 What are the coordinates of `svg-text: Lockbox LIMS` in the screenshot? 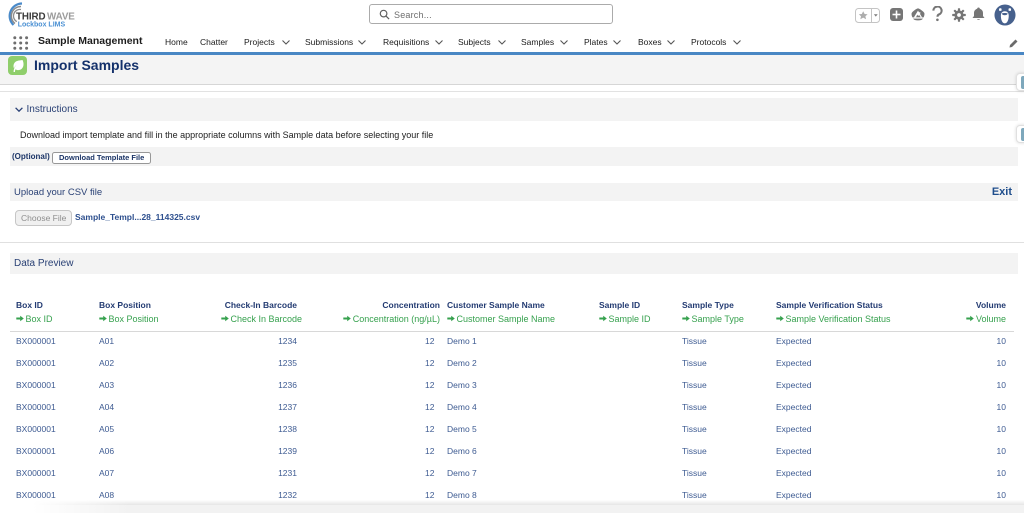 It's located at (42, 25).